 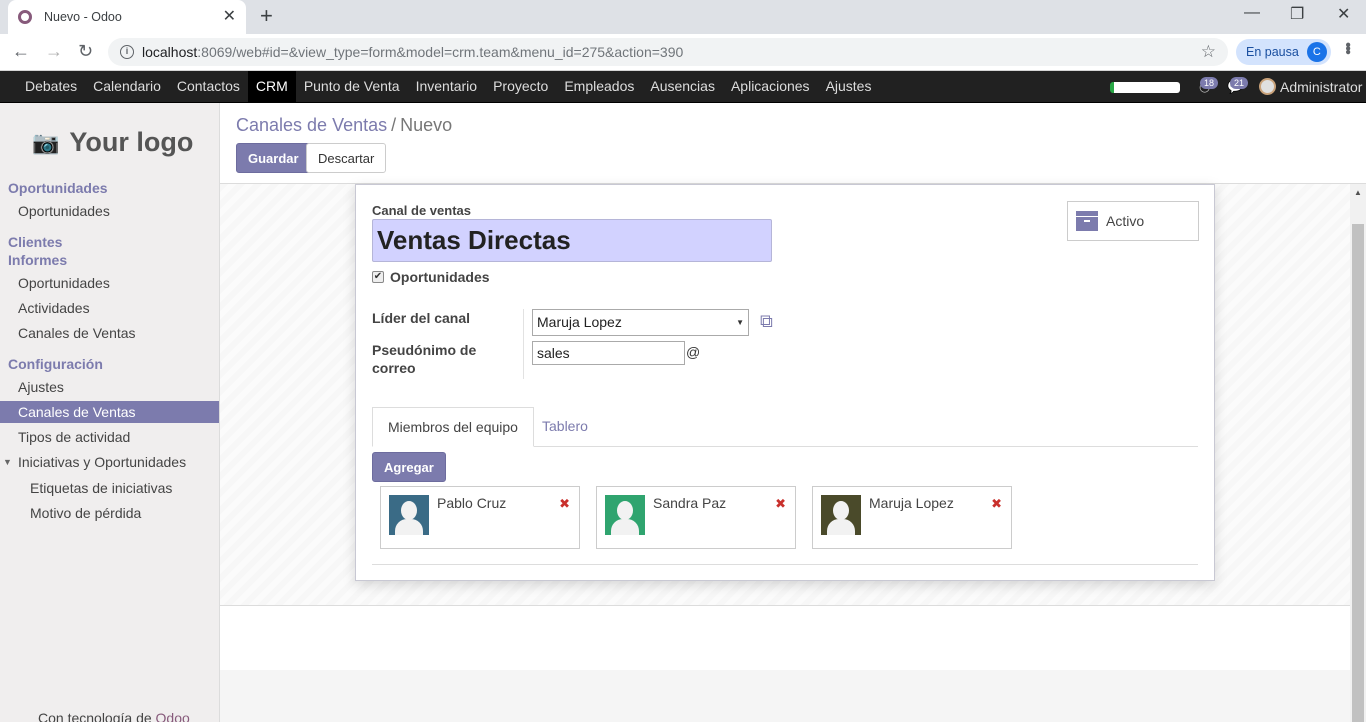 What do you see at coordinates (683, 17) in the screenshot?
I see `browser-tabstrip: Nuevo - Odoo ✕ + — ❐ ✕` at bounding box center [683, 17].